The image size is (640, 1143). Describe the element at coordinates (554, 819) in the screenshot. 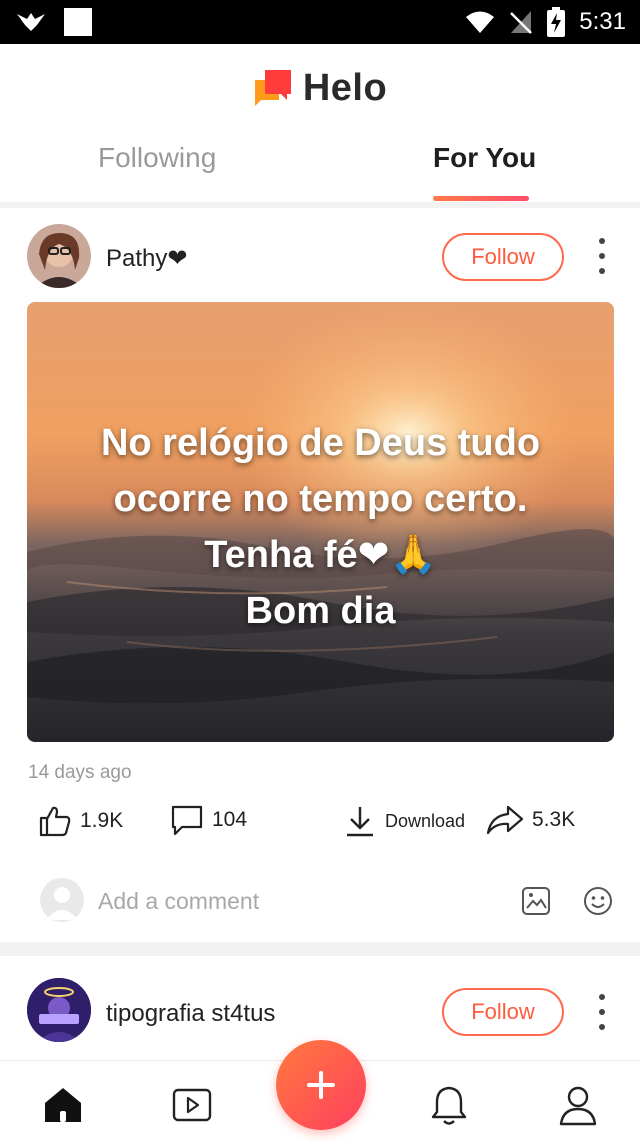

I see `share-count: 5.3K` at that location.